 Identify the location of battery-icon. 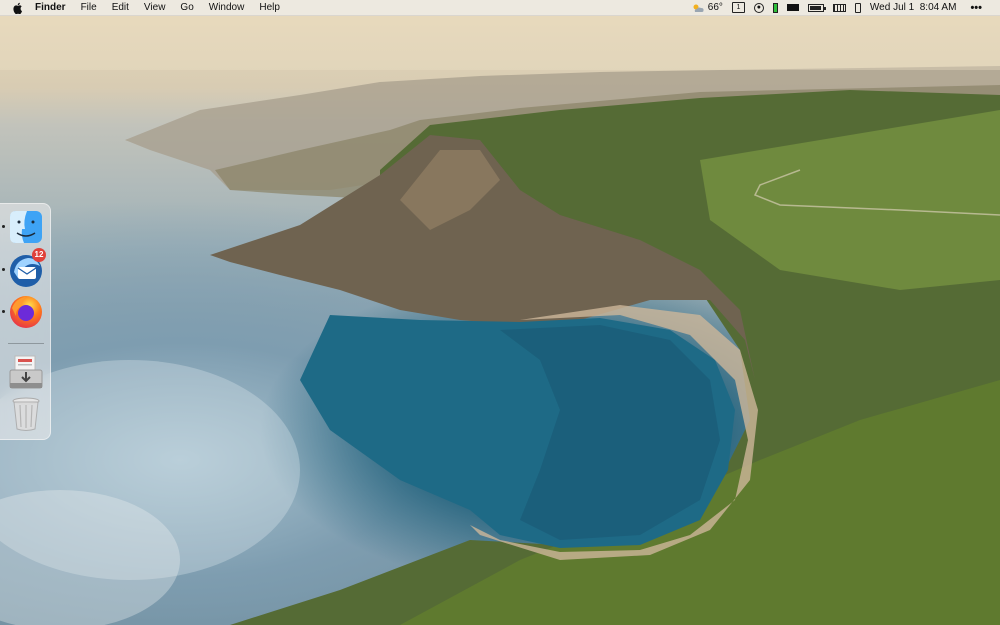
(816, 7).